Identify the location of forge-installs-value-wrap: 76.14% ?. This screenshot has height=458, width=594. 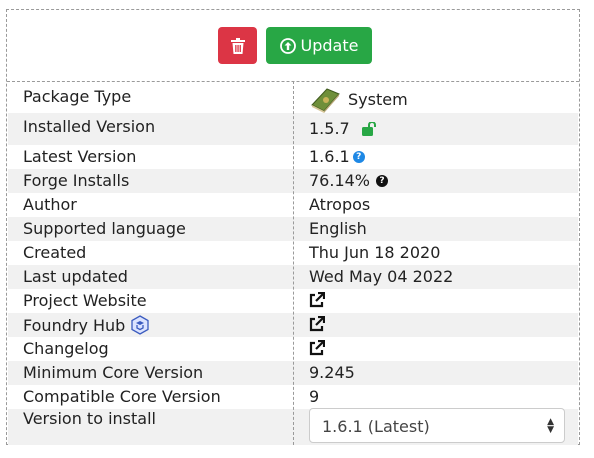
(349, 180).